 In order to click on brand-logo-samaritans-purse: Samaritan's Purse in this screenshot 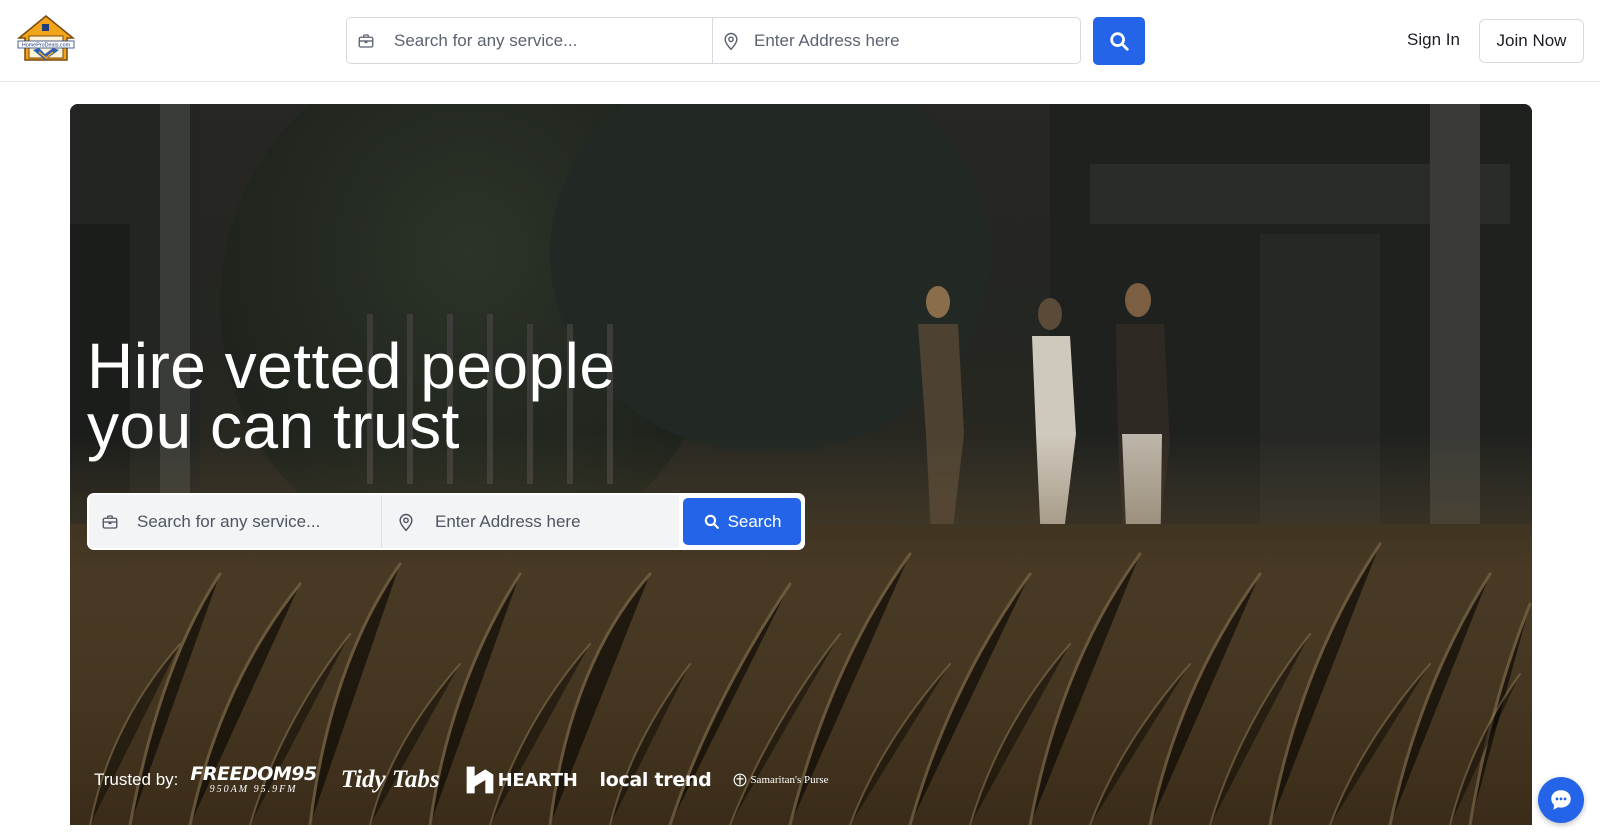, I will do `click(781, 780)`.